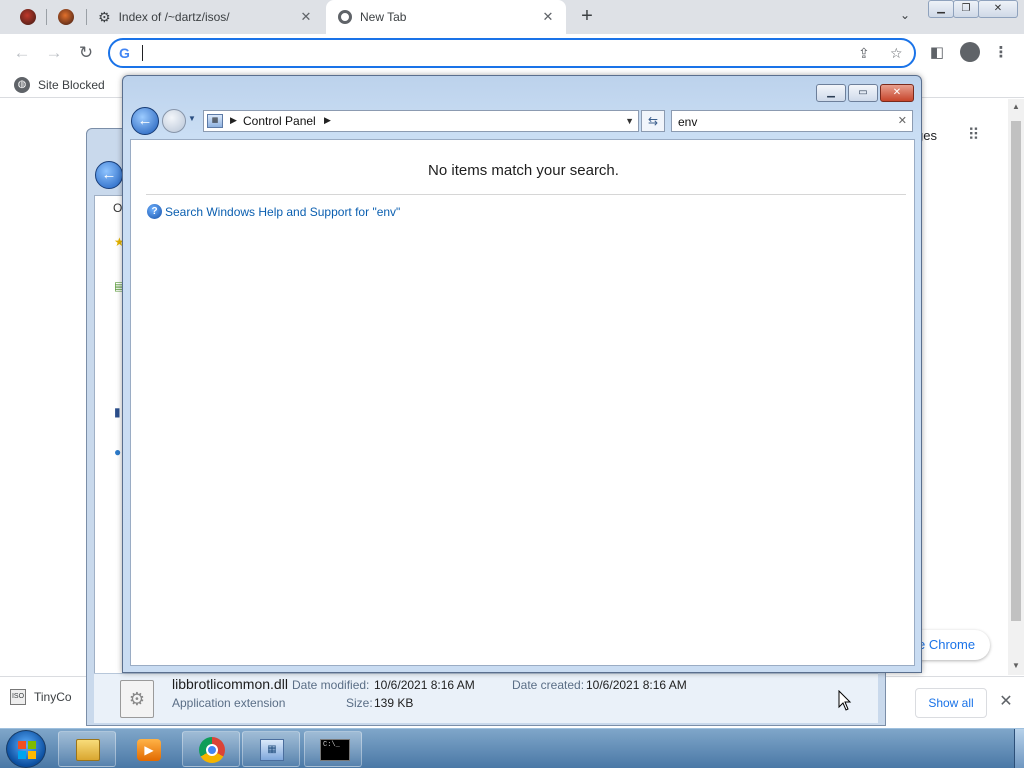 Image resolution: width=1024 pixels, height=768 pixels. I want to click on search-box: ✕, so click(792, 121).